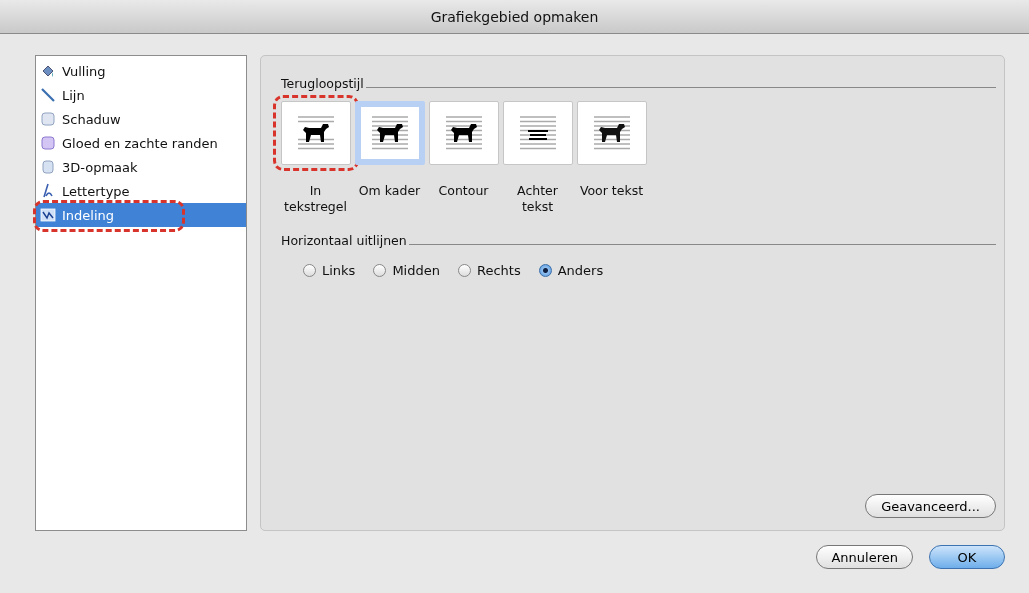  What do you see at coordinates (315, 199) in the screenshot?
I see `wrap-style-label: In tekstregel` at bounding box center [315, 199].